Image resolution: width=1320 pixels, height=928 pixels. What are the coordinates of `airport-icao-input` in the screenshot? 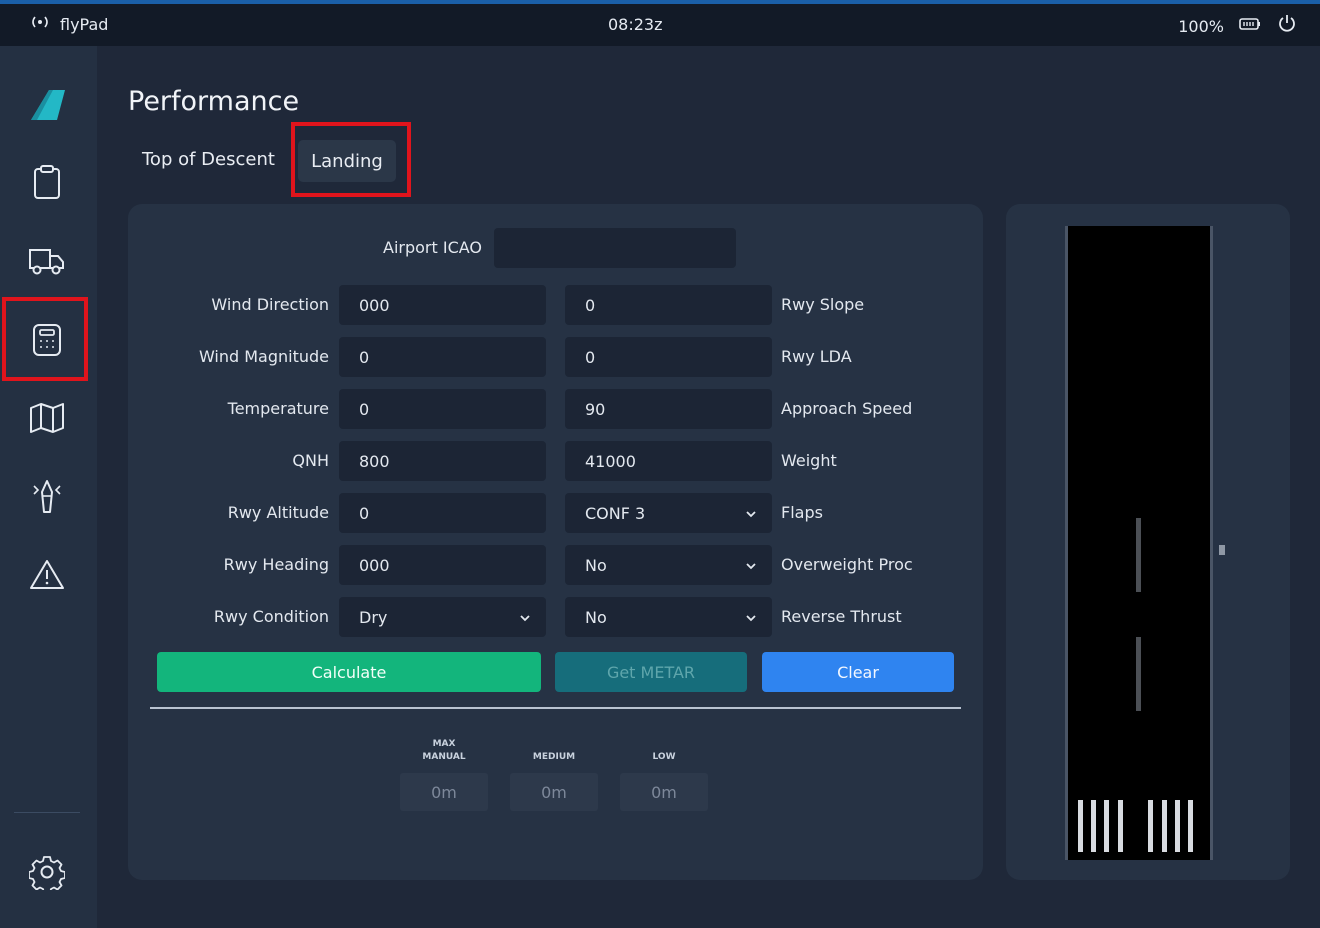 It's located at (615, 248).